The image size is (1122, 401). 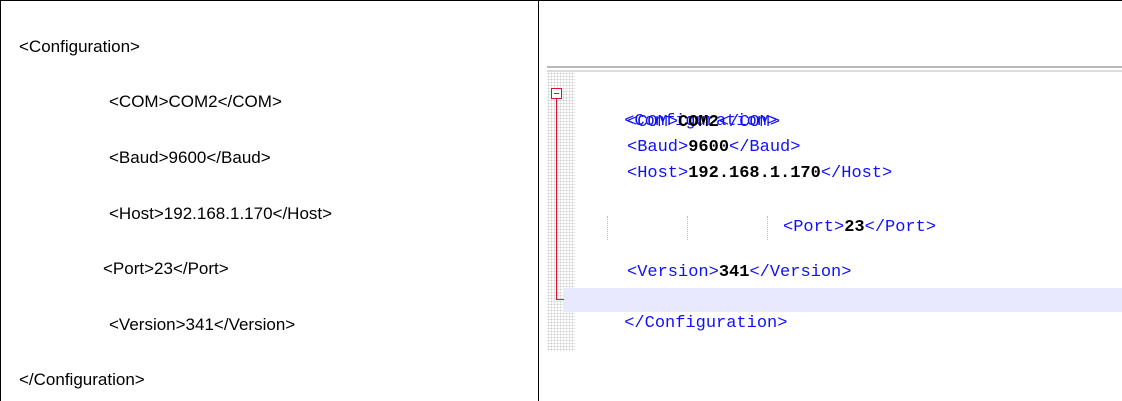 What do you see at coordinates (834, 67) in the screenshot?
I see `editor-top-border` at bounding box center [834, 67].